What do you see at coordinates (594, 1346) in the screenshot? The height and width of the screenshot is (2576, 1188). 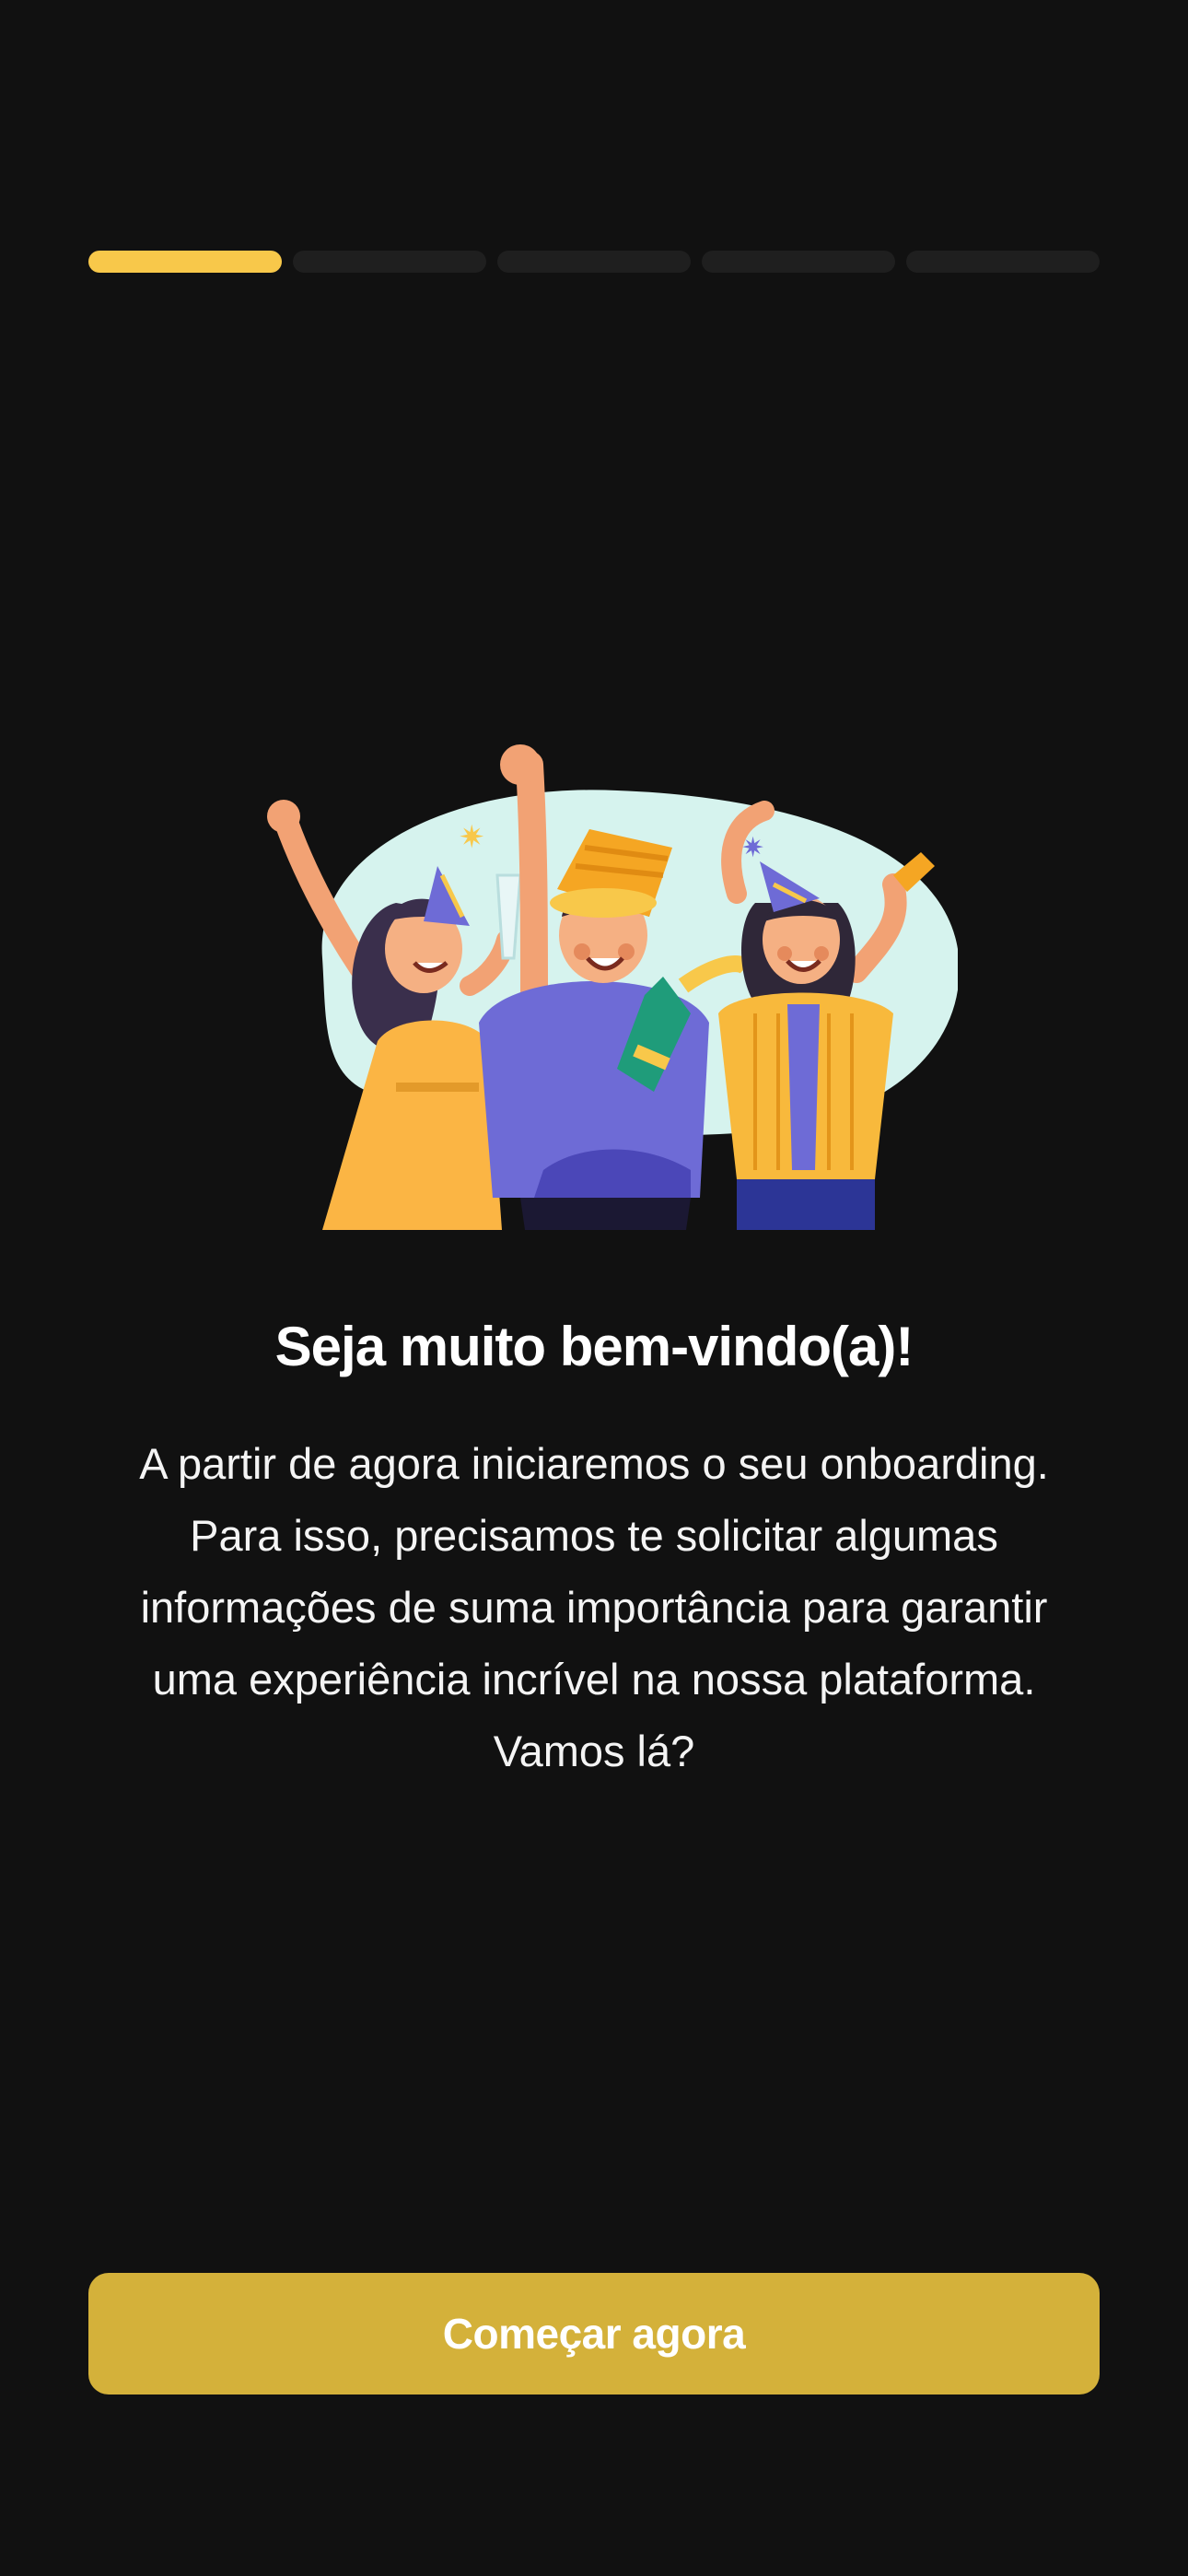 I see `welcome-title: Seja muito bem-vindo(a)!` at bounding box center [594, 1346].